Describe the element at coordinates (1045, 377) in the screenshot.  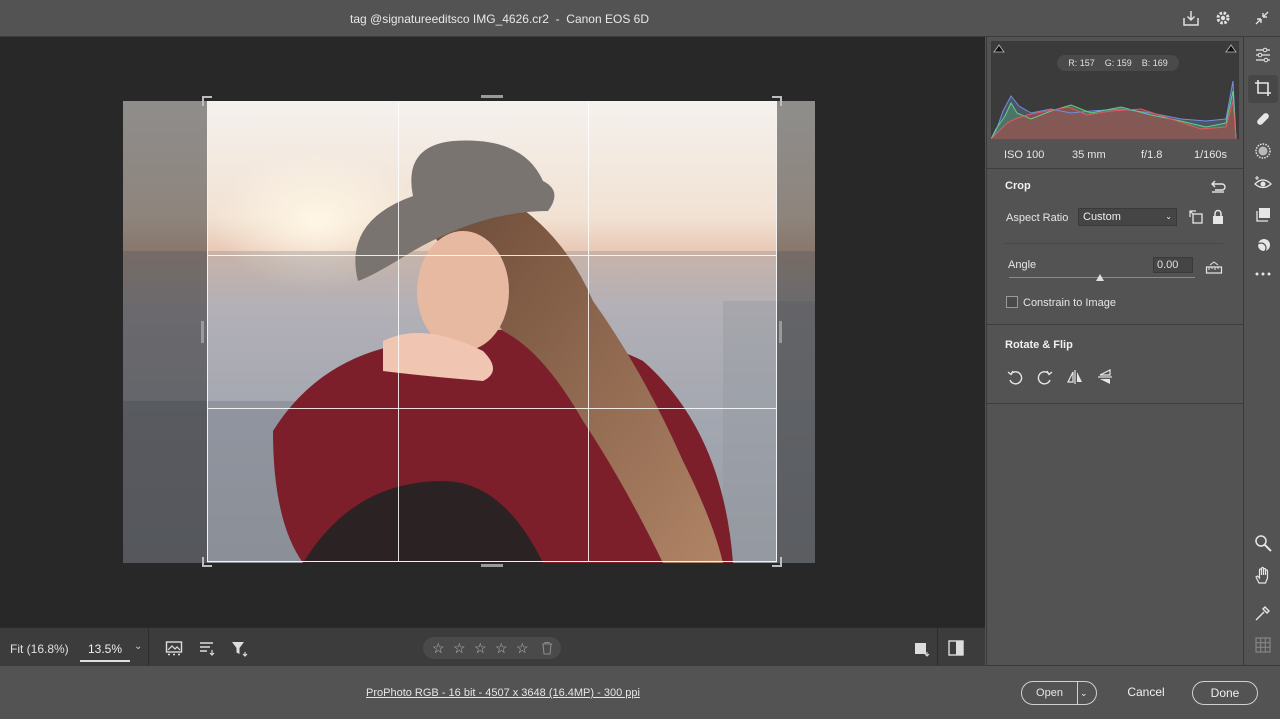
I see `rotate-right-icon` at that location.